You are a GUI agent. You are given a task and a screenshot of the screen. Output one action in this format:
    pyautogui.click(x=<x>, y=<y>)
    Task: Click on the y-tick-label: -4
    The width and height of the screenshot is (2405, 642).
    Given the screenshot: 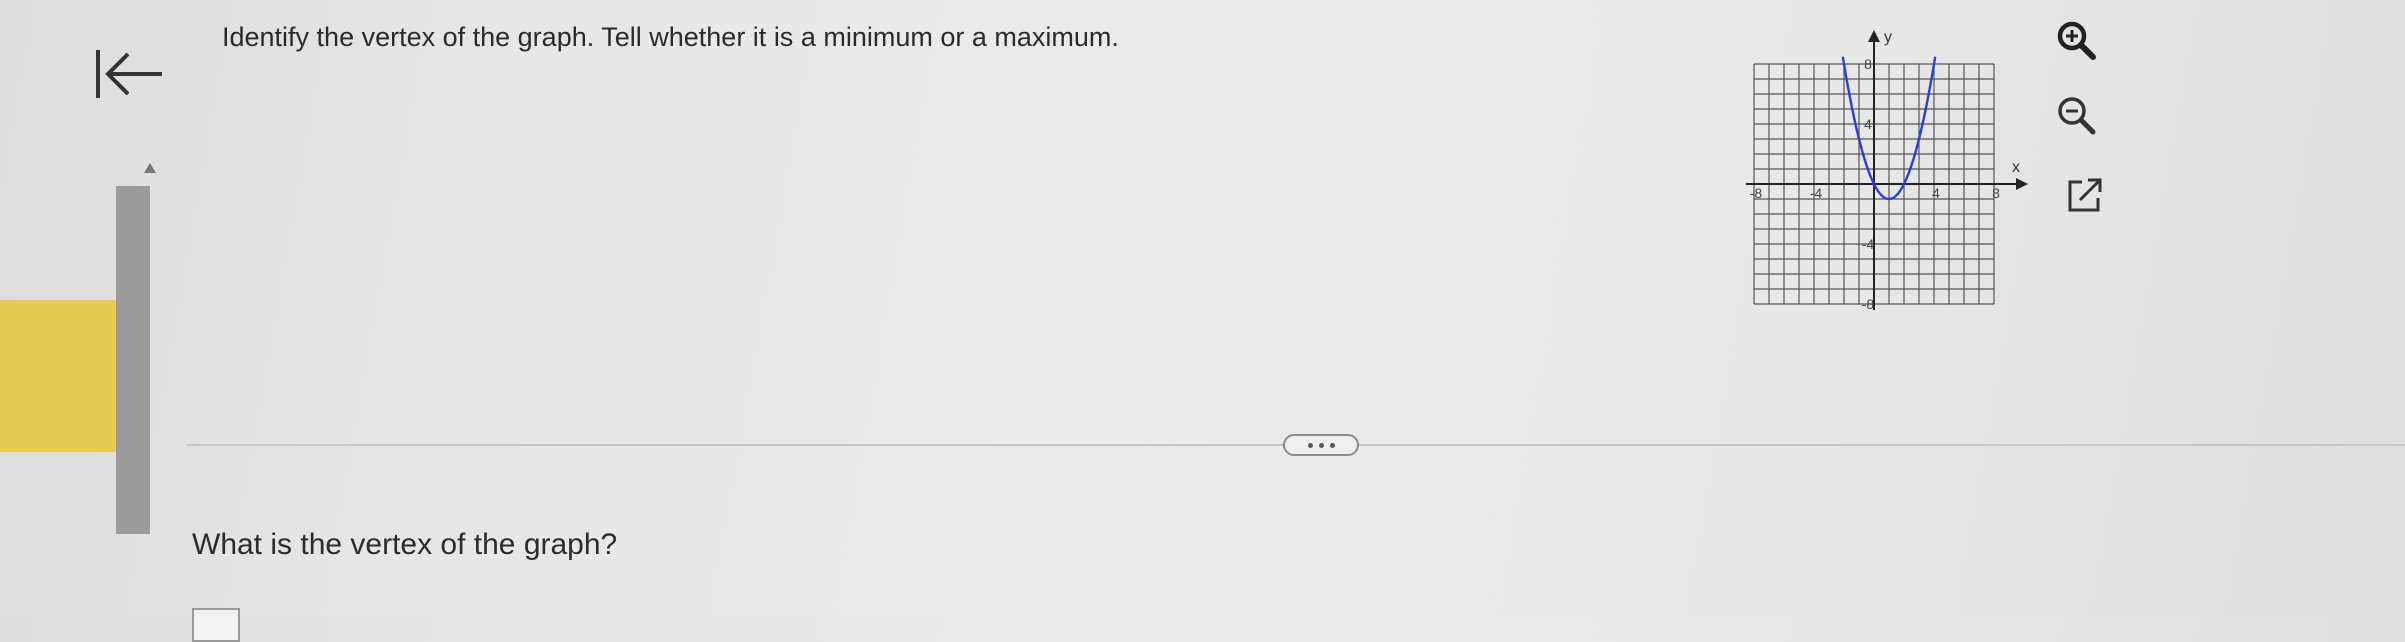 What is the action you would take?
    pyautogui.click(x=1868, y=244)
    